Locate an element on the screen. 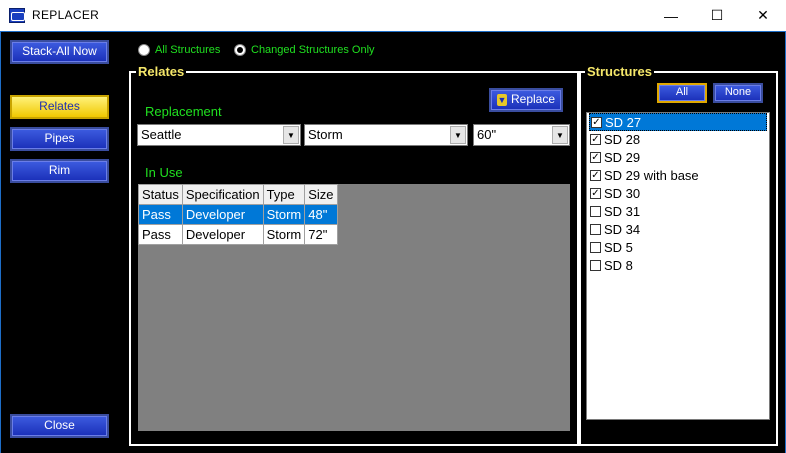 The image size is (786, 453). city-select: Seattle ▼ is located at coordinates (219, 135).